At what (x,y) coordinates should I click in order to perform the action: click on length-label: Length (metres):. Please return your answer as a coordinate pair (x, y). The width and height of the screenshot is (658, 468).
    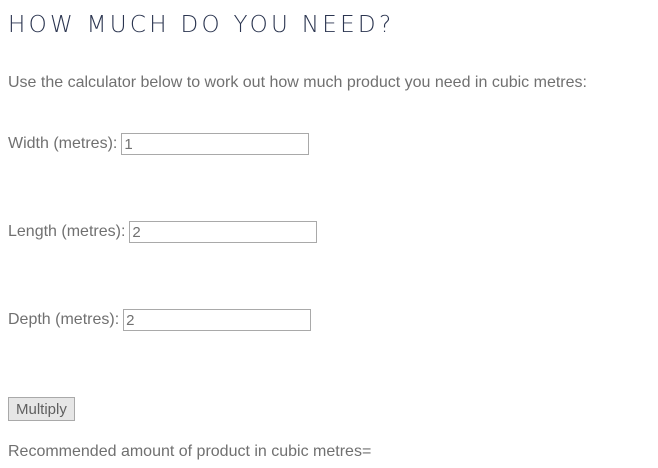
    Looking at the image, I should click on (67, 231).